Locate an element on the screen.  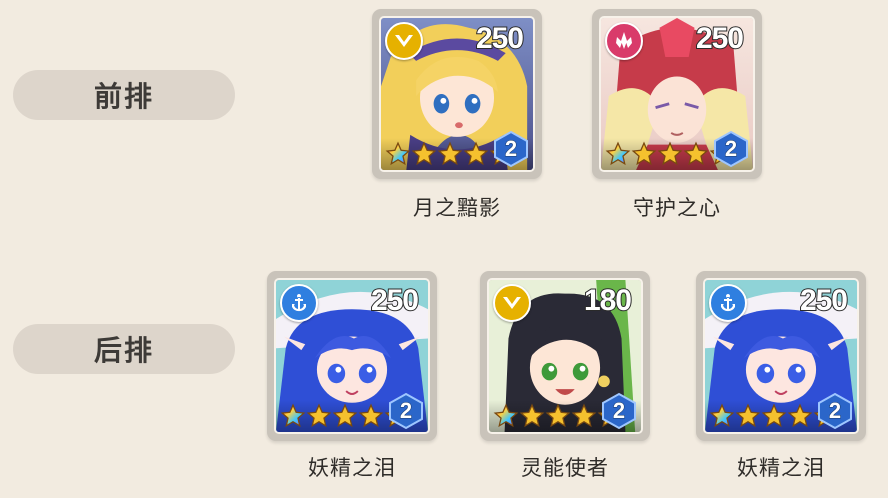
hero-name-back-2: 灵能使者 is located at coordinates (565, 468).